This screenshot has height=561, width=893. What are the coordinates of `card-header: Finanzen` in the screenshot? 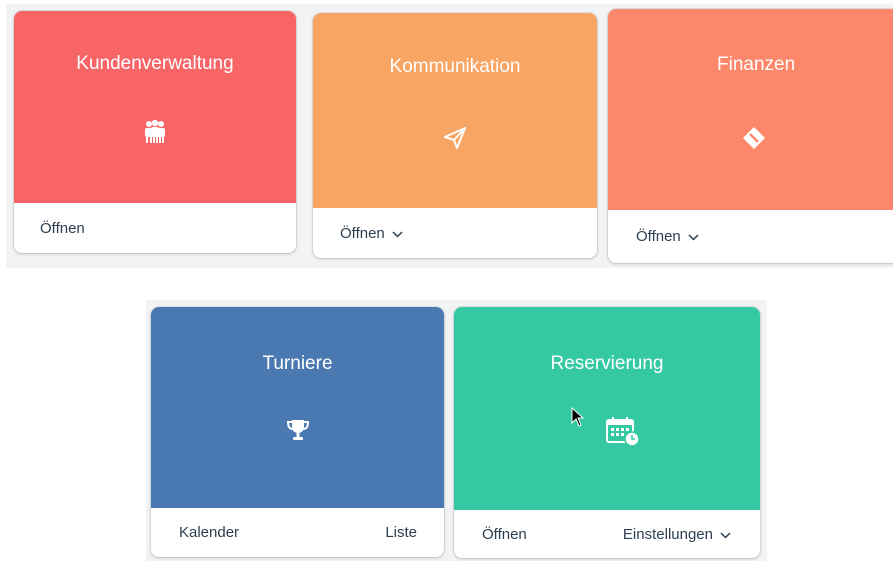 It's located at (750, 109).